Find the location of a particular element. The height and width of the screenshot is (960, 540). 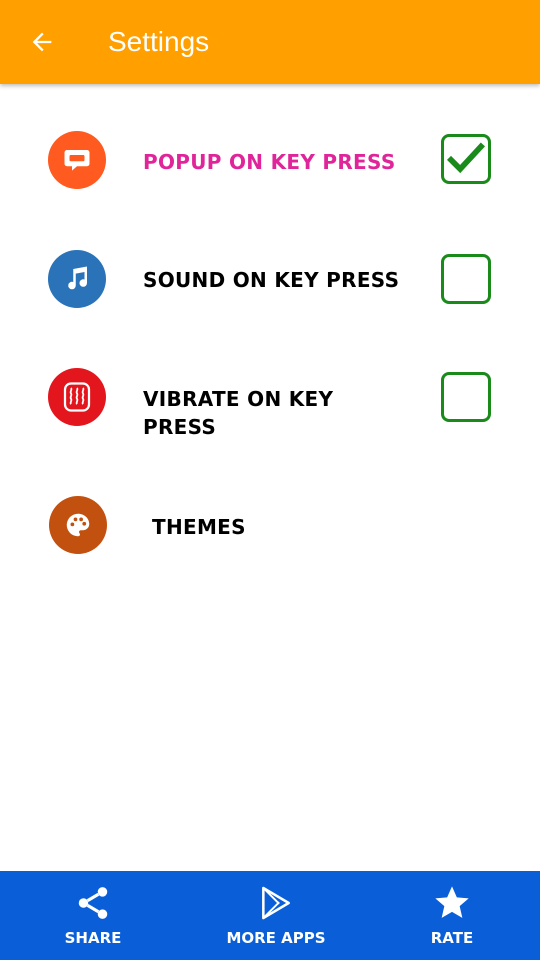

setting-label: VIBRATE ON KEY PRESS is located at coordinates (238, 413).